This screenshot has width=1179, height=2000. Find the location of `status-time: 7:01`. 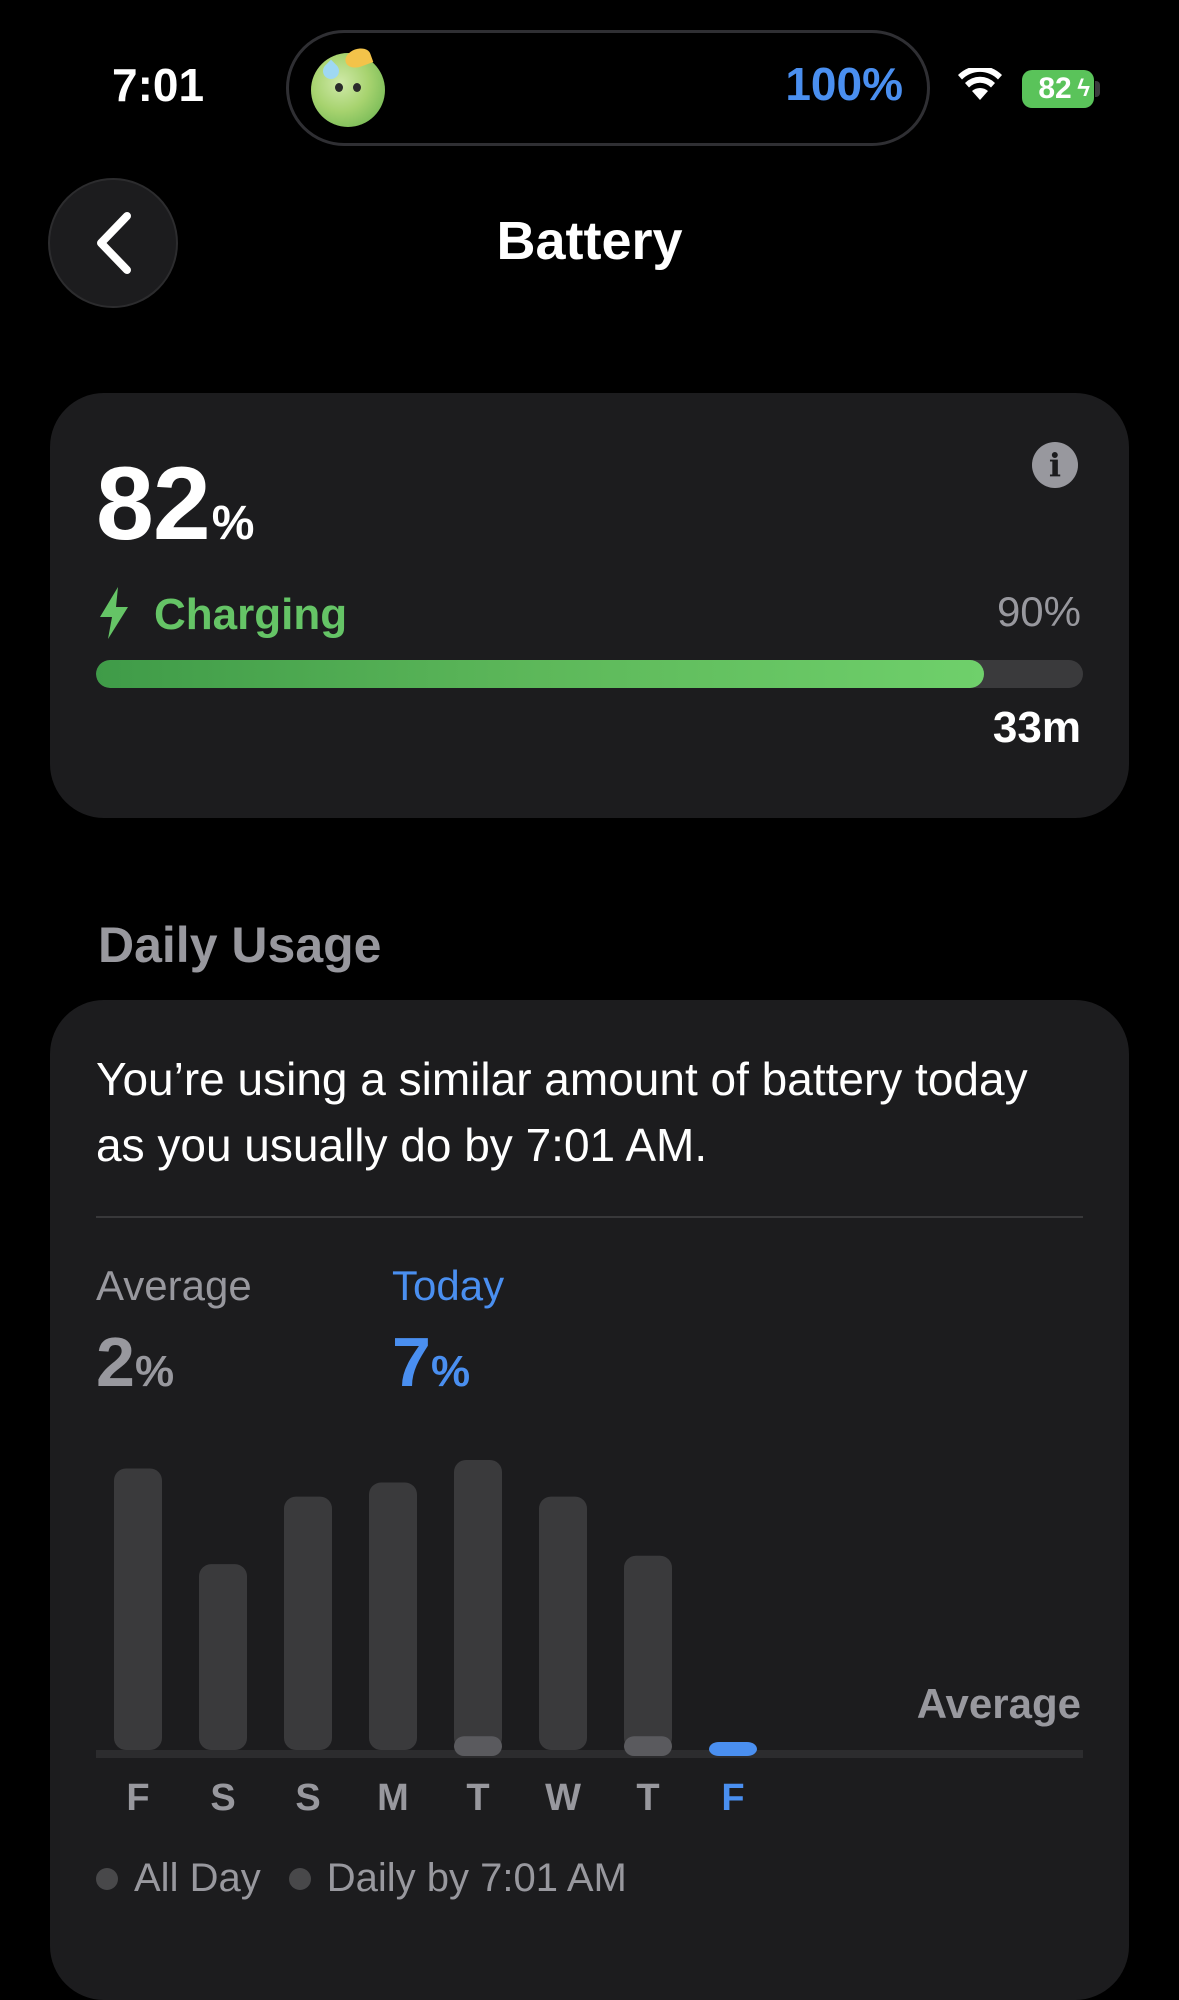

status-time: 7:01 is located at coordinates (158, 85).